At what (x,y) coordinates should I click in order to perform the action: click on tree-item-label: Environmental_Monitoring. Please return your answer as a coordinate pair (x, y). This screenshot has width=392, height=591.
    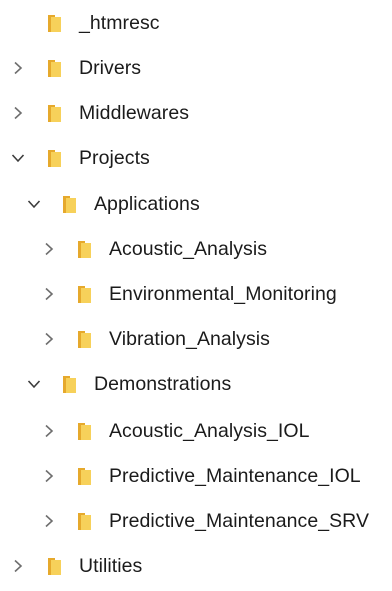
    Looking at the image, I should click on (223, 294).